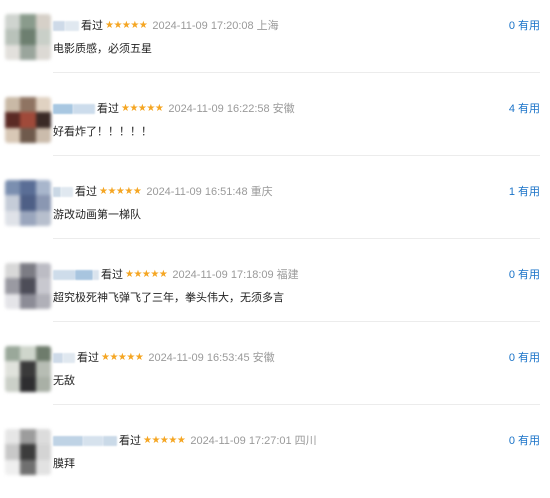  I want to click on comment-text: 游改动画第一梯队, so click(97, 215).